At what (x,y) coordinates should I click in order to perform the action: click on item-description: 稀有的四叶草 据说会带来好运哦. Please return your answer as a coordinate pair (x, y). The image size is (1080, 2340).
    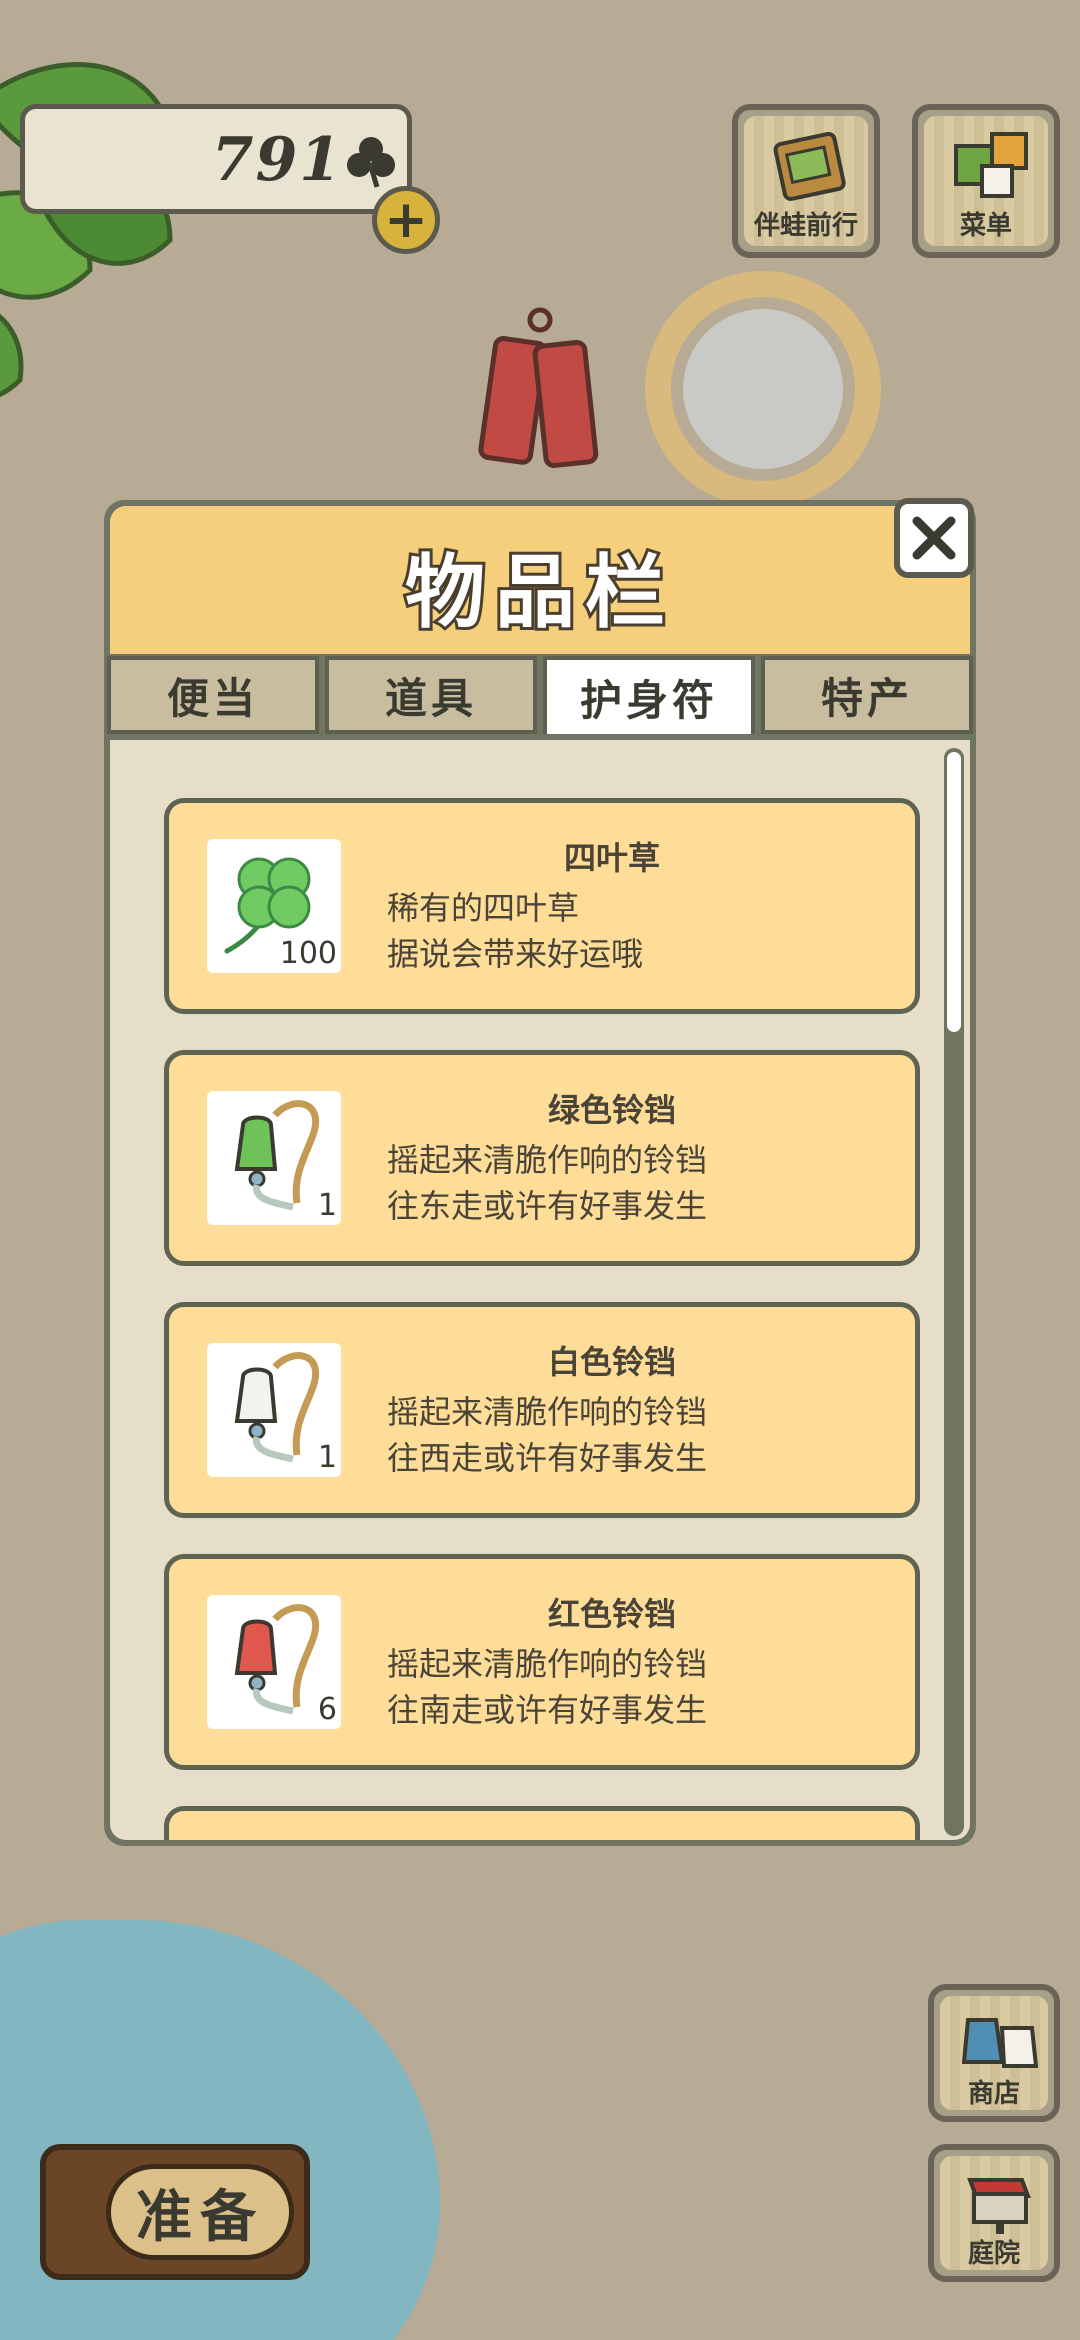
    Looking at the image, I should click on (515, 931).